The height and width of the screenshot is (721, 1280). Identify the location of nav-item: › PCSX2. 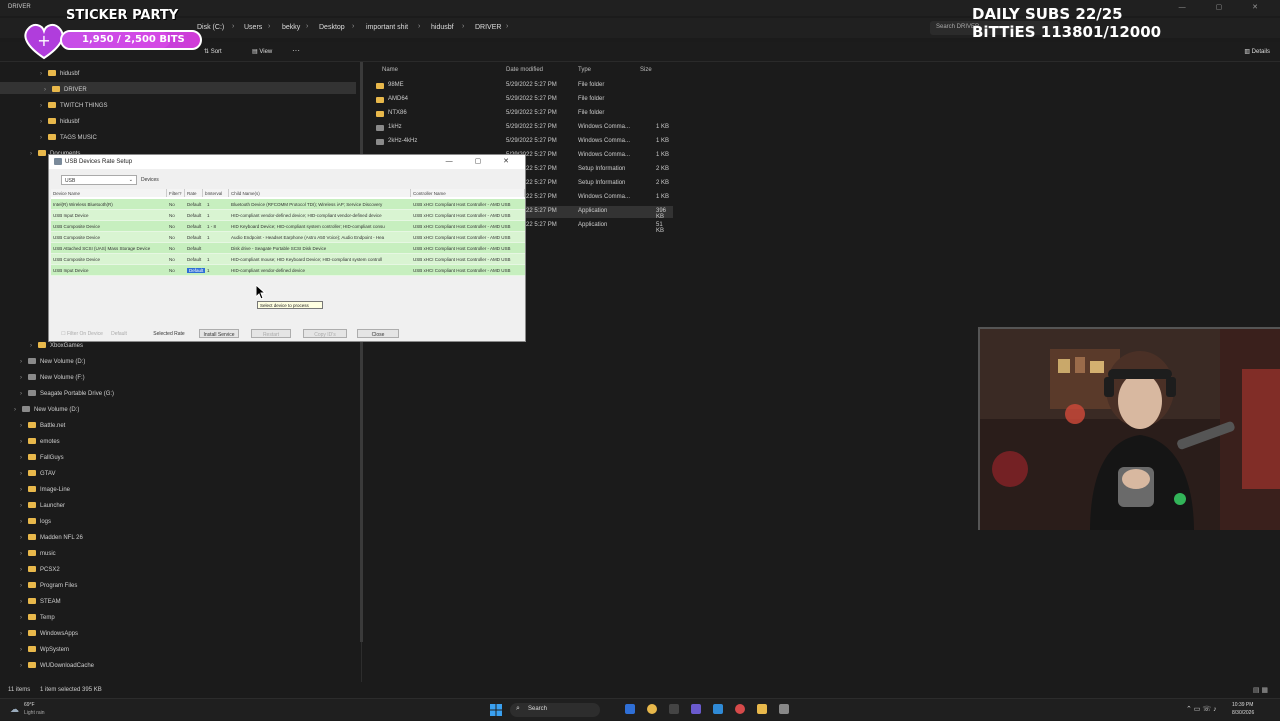
(40, 569).